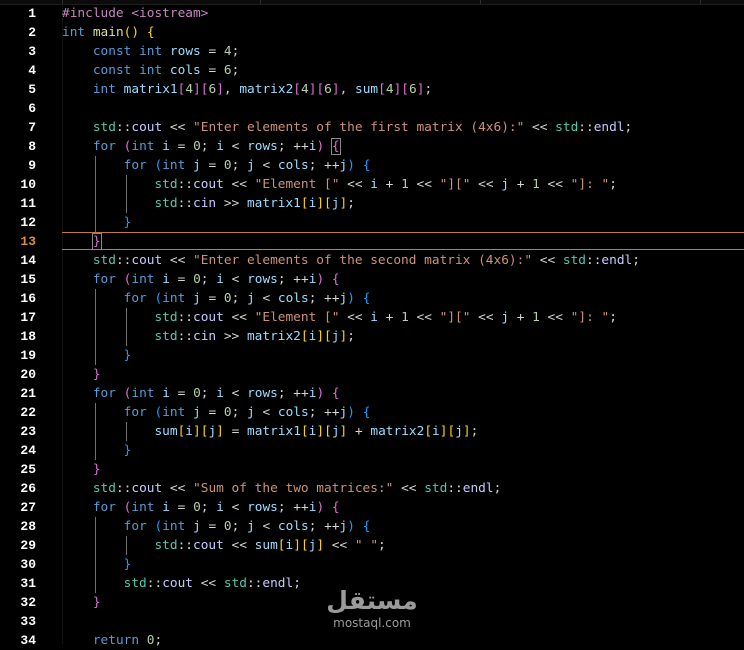 The image size is (744, 650). What do you see at coordinates (372, 203) in the screenshot?
I see `code-line: 11 std::cin >> matrix1[i][j];` at bounding box center [372, 203].